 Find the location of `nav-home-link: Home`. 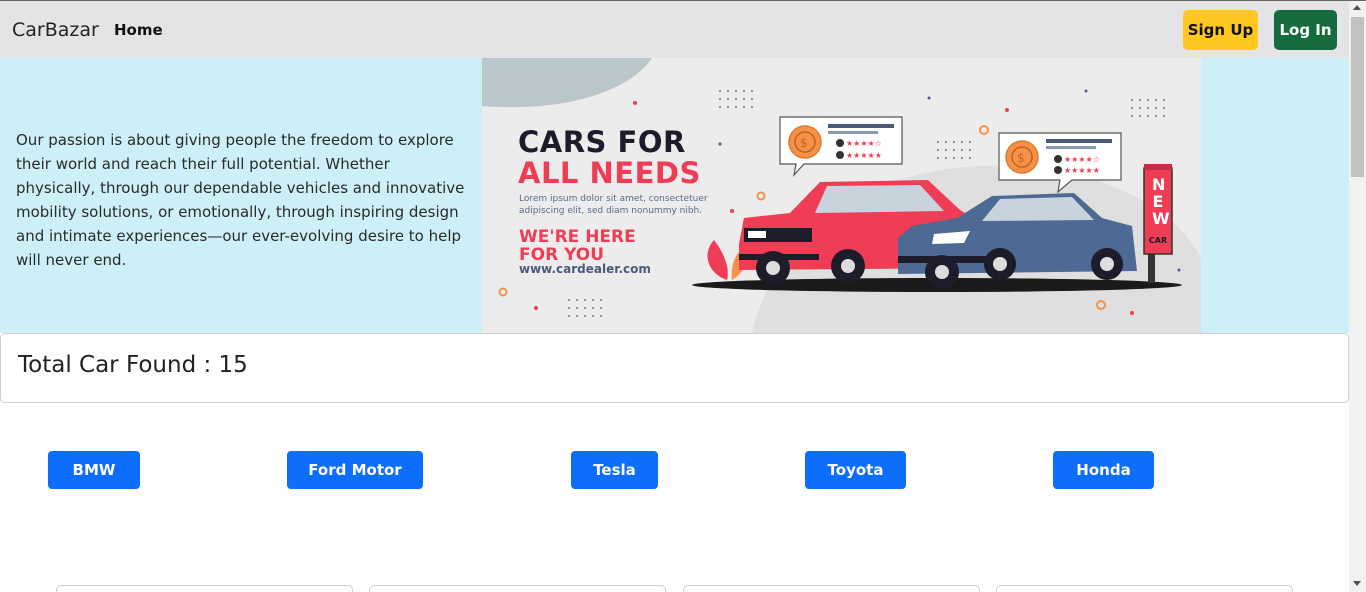

nav-home-link: Home is located at coordinates (138, 30).